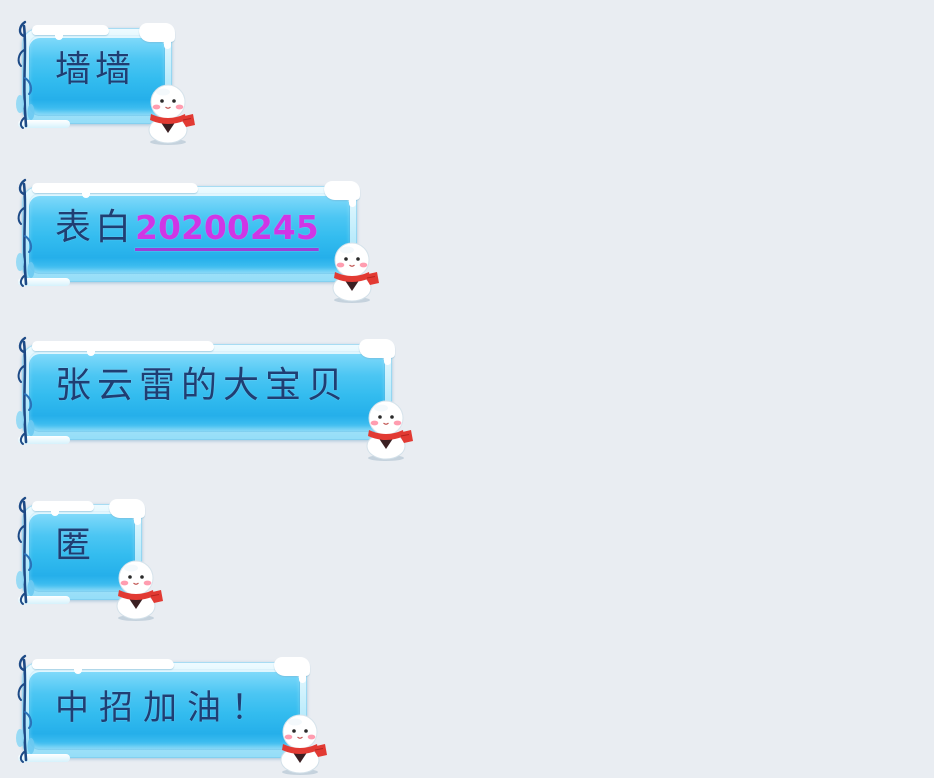  I want to click on message-bubble: 张云雷的大宝贝, so click(203, 392).